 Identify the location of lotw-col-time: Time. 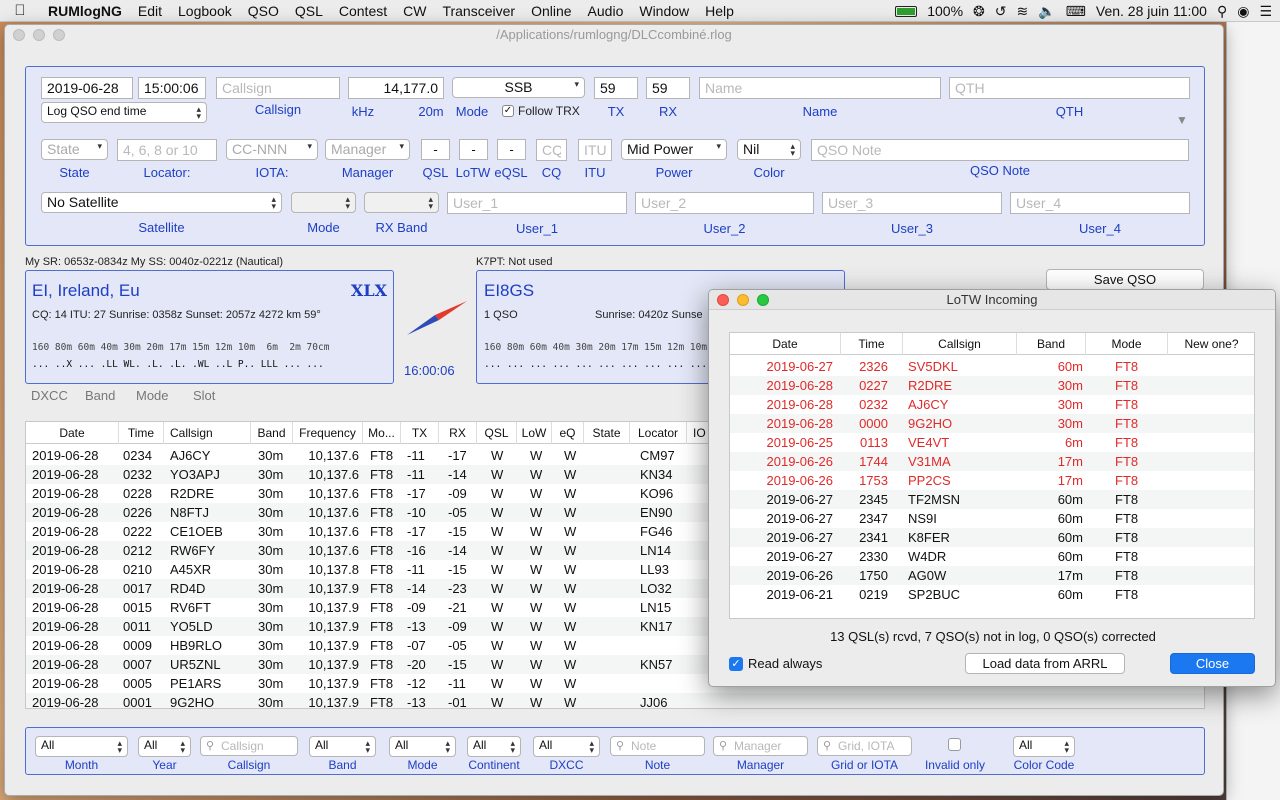
(872, 344).